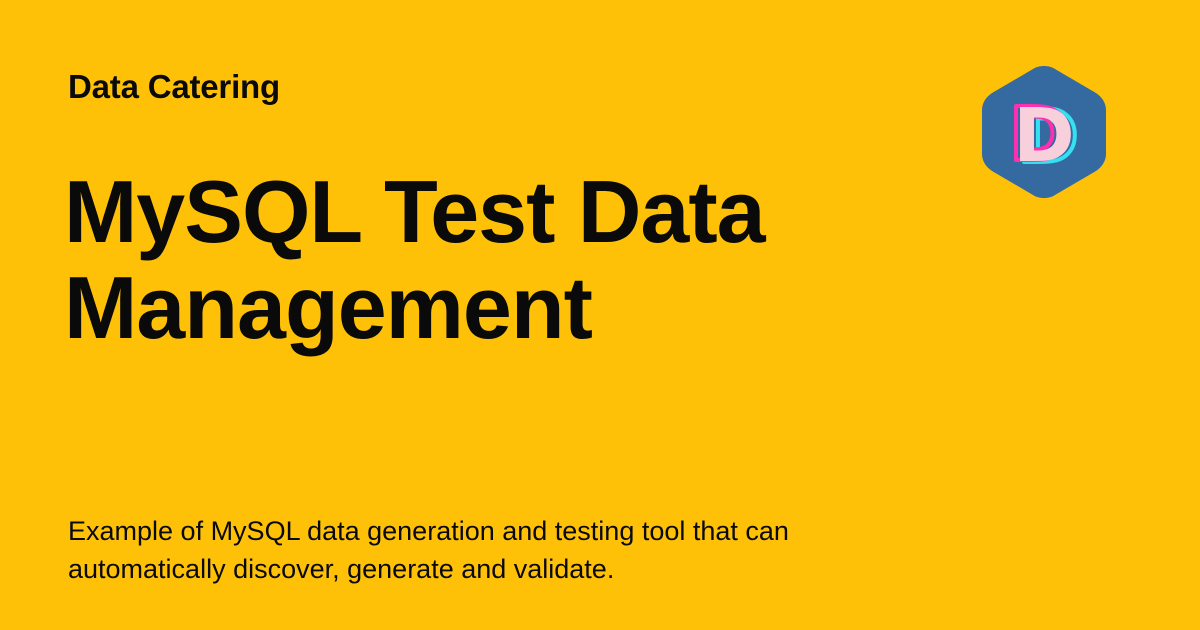  What do you see at coordinates (1043, 136) in the screenshot?
I see `logo-letter: D` at bounding box center [1043, 136].